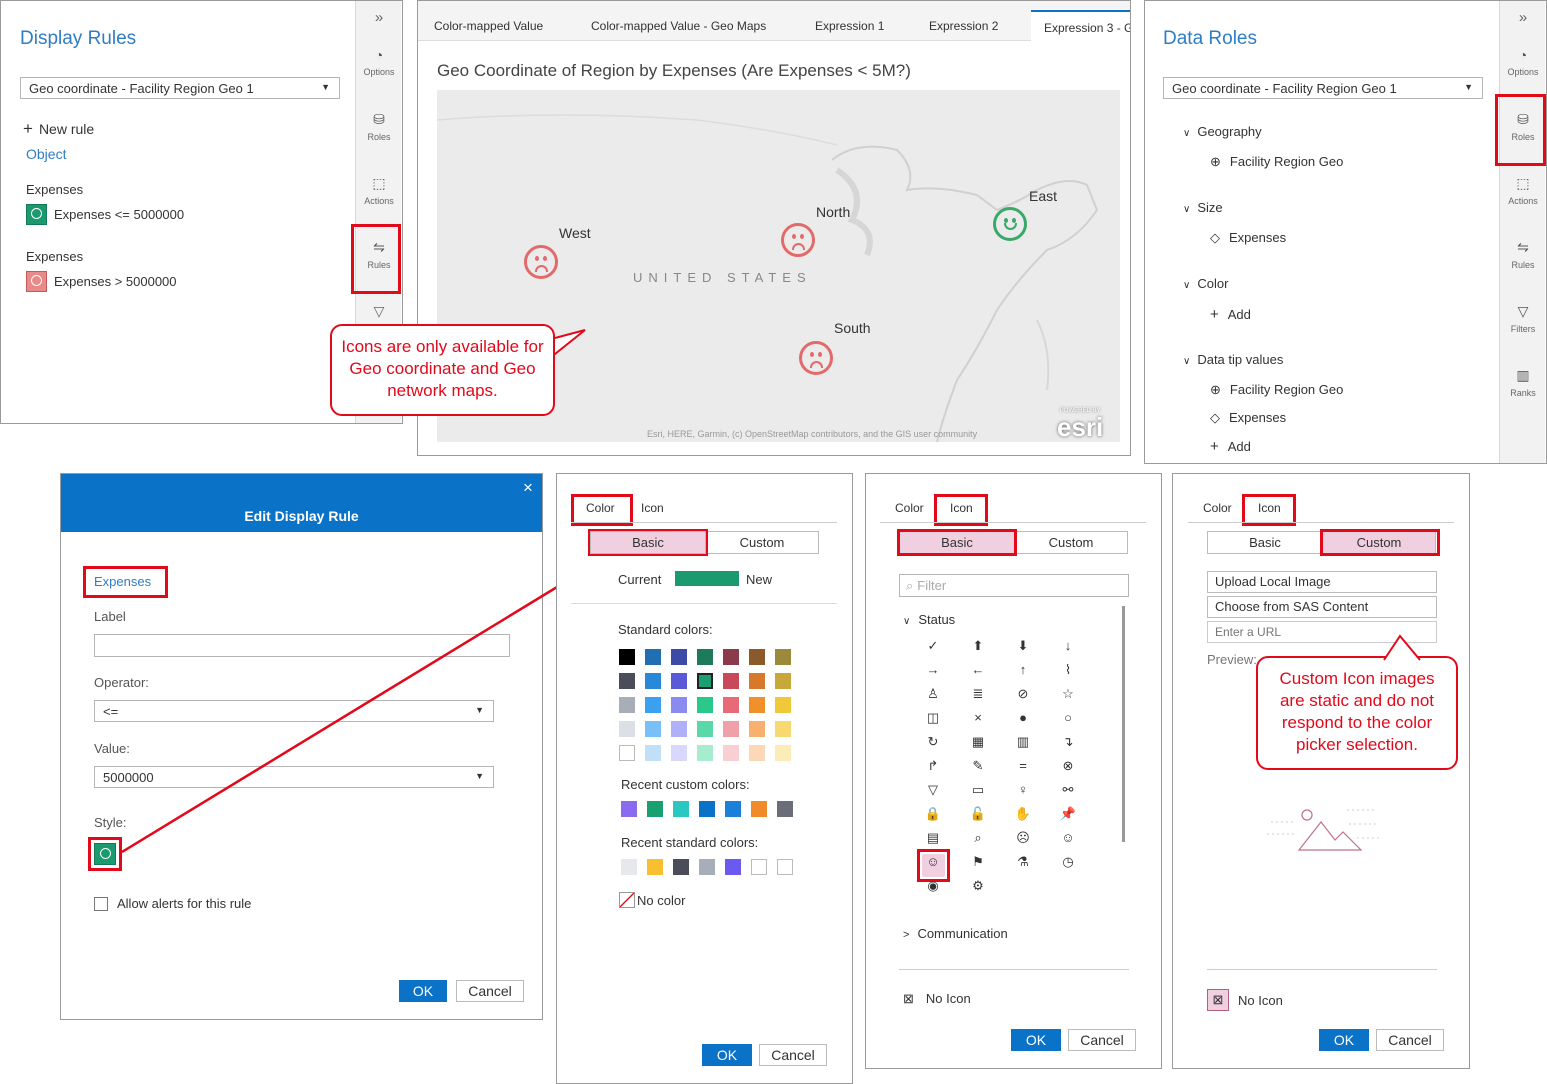 This screenshot has height=1084, width=1547. Describe the element at coordinates (1014, 585) in the screenshot. I see `filter-input: ⌕ Filter` at that location.